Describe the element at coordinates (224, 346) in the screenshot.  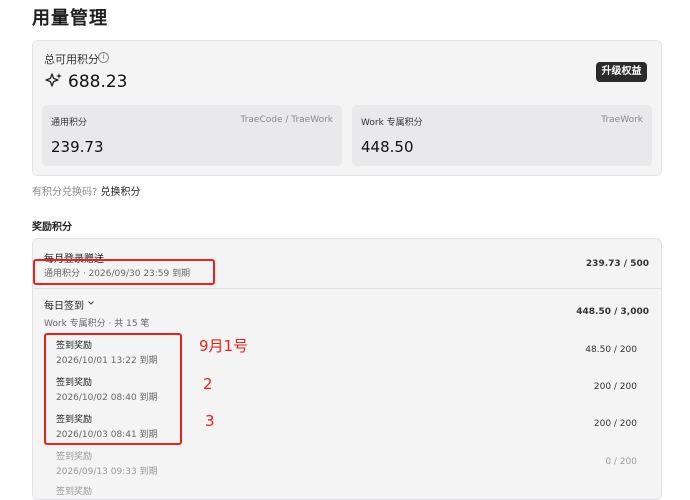
I see `annotation-note: 9月1号` at that location.